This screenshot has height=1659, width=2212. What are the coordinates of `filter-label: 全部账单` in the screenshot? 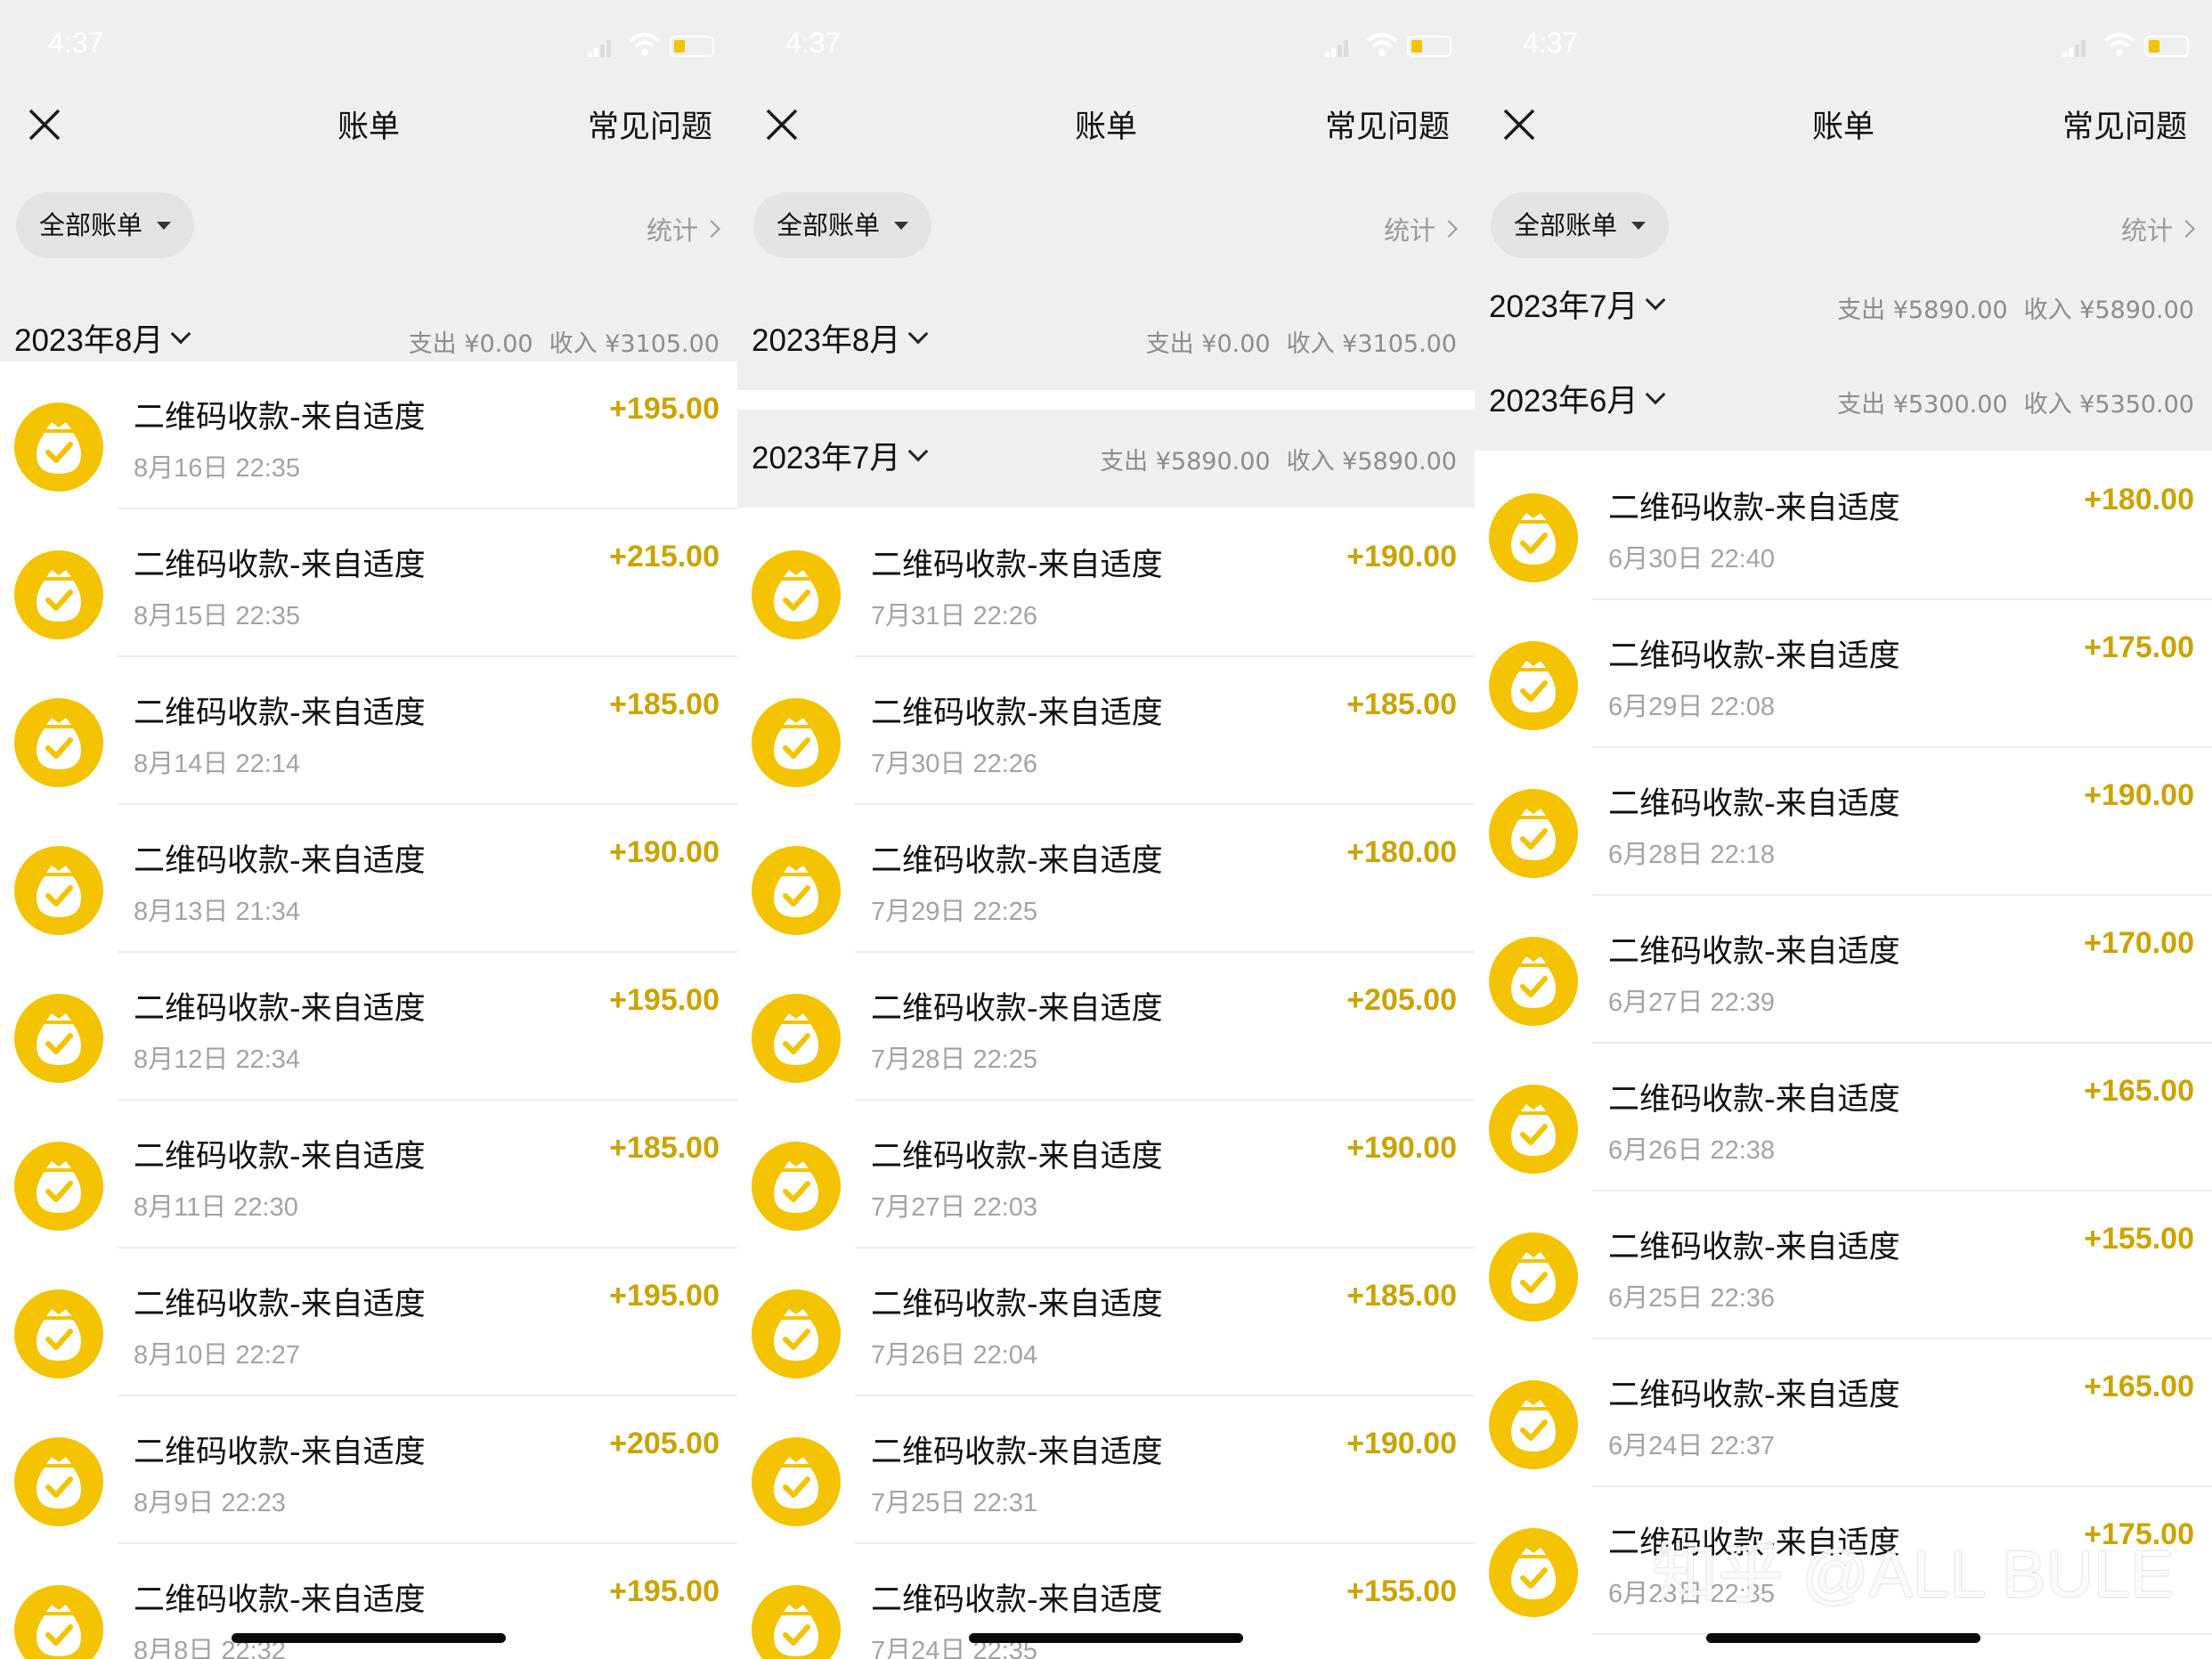 It's located at (91, 225).